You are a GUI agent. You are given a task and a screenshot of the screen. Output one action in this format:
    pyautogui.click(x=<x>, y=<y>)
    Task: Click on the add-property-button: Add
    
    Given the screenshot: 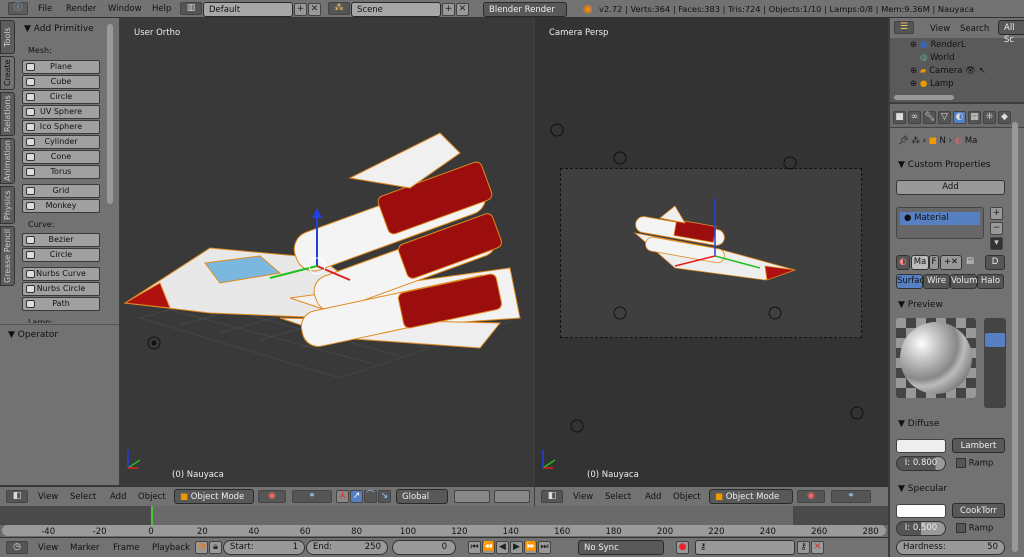 What is the action you would take?
    pyautogui.click(x=950, y=187)
    